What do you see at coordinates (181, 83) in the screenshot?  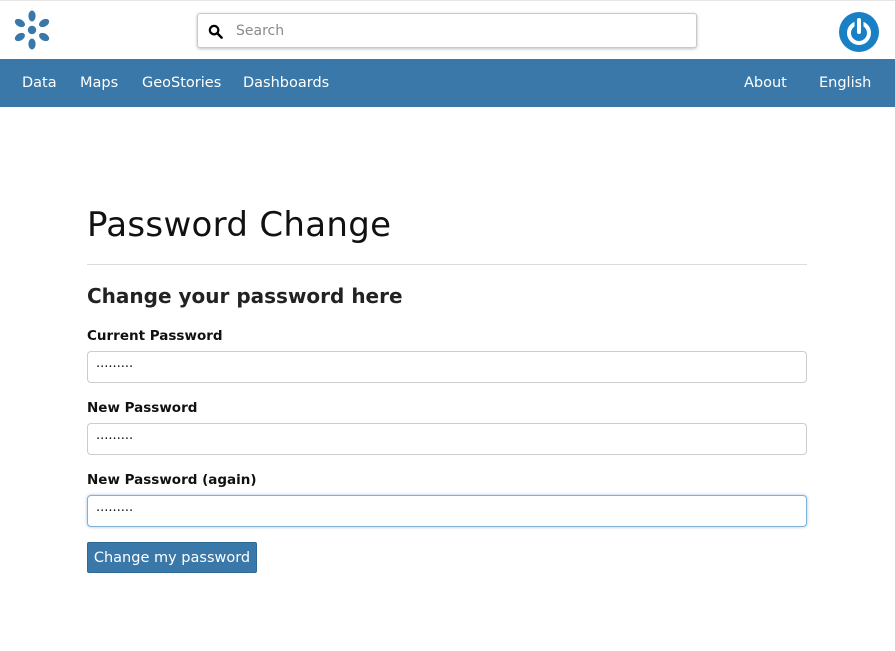 I see `nav-item-geostories: GeoStories` at bounding box center [181, 83].